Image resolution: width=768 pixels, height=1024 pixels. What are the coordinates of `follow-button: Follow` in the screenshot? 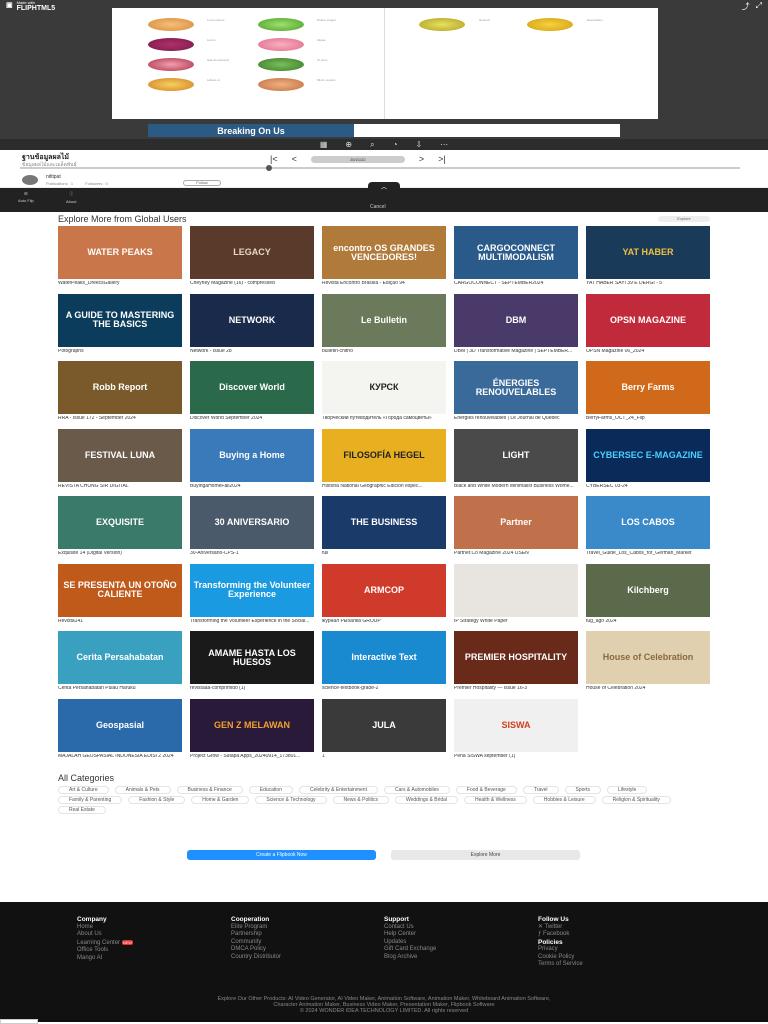 It's located at (202, 183).